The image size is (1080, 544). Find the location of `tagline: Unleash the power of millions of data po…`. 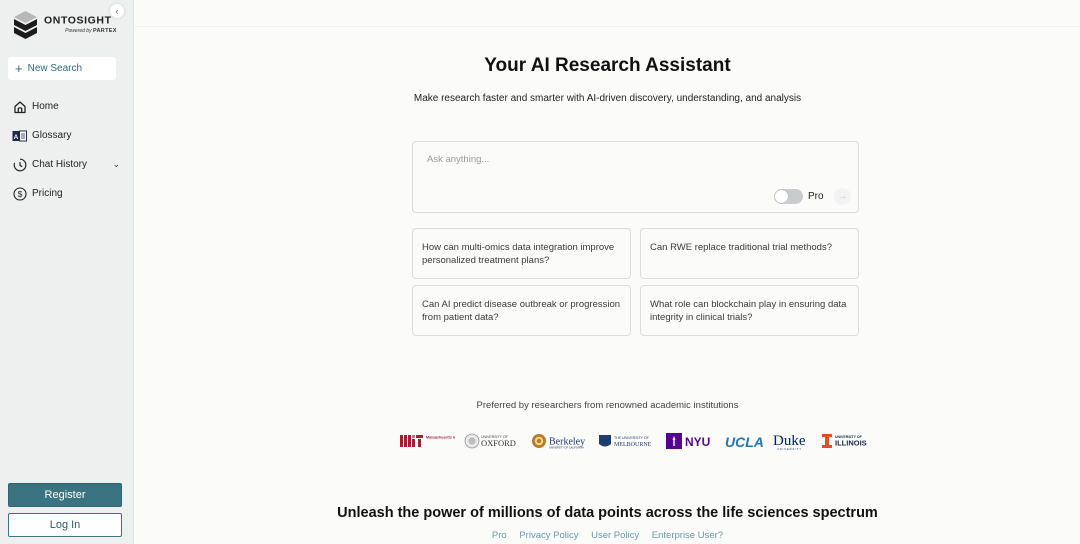

tagline: Unleash the power of millions of data po… is located at coordinates (607, 513).